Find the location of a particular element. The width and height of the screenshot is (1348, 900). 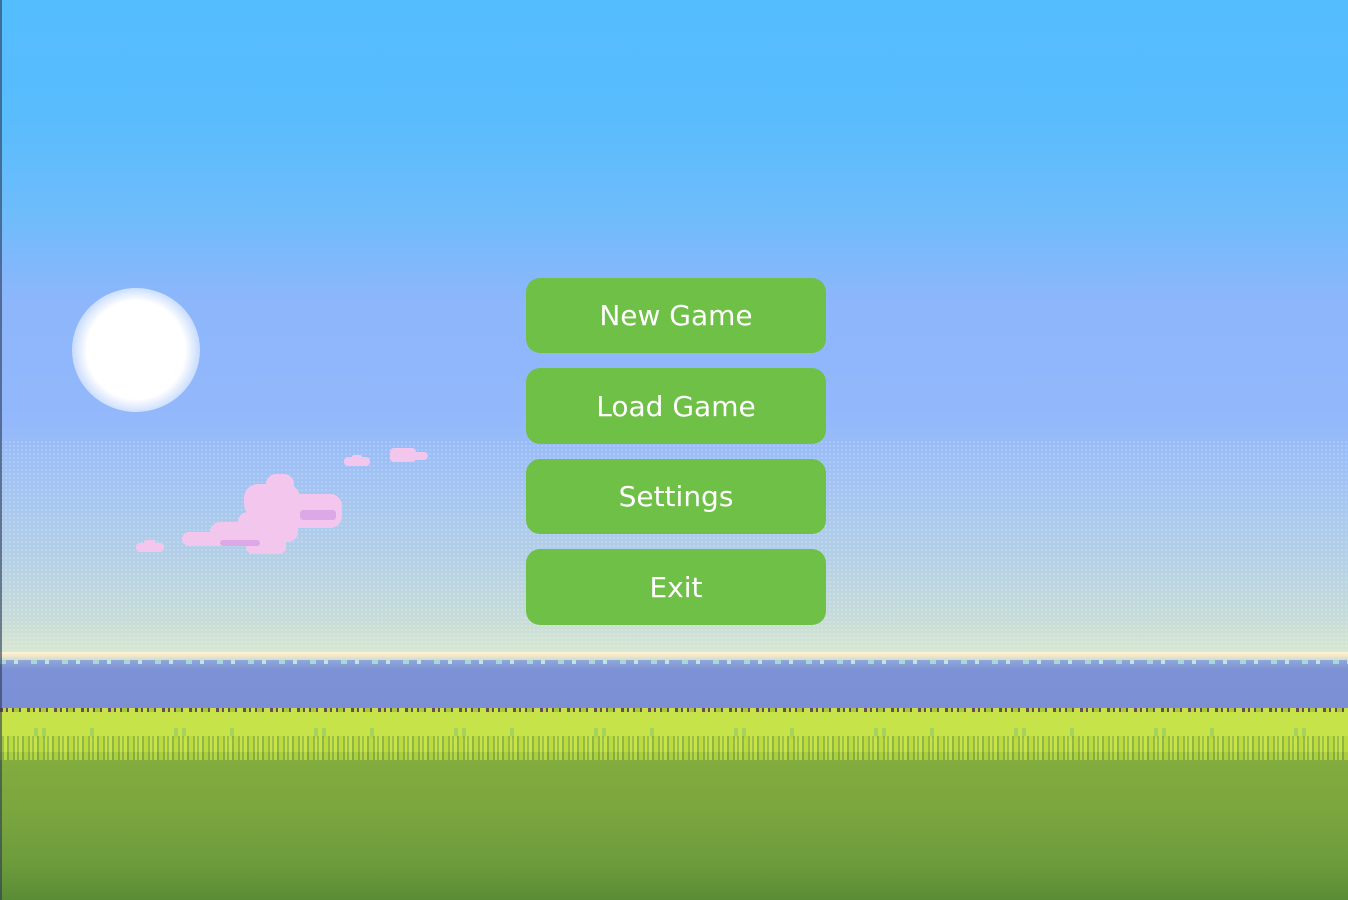

load-game-button: Load Game is located at coordinates (676, 406).